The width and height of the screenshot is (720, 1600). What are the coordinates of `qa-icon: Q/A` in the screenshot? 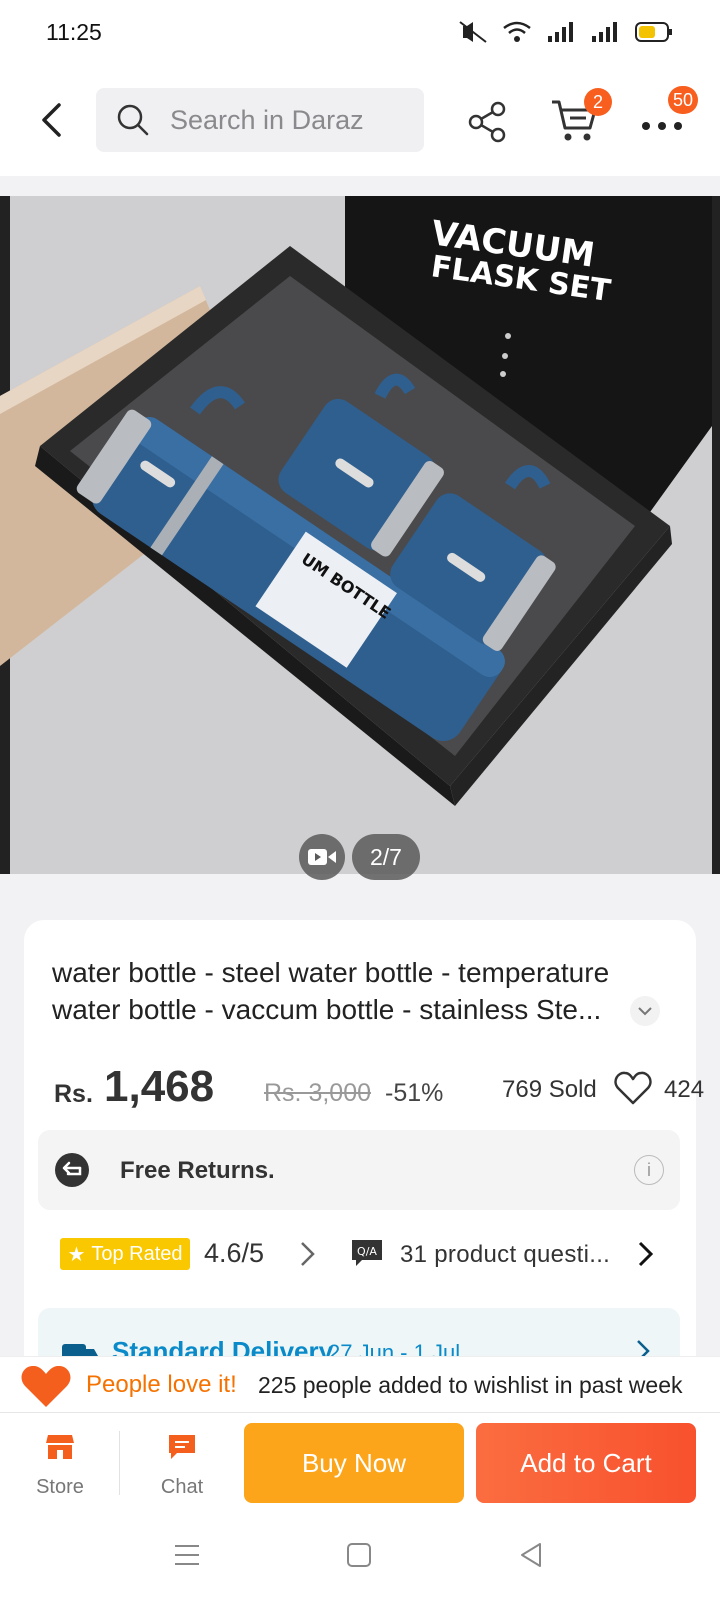 It's located at (367, 1253).